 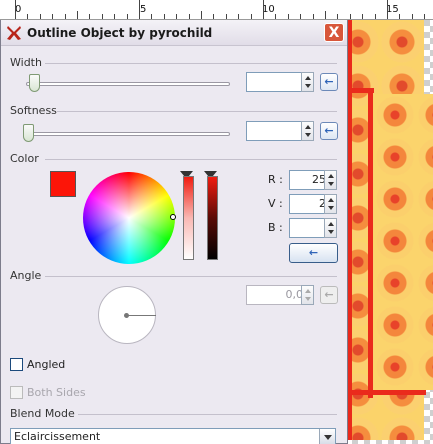 I want to click on artwork-inner, so click(x=403, y=242).